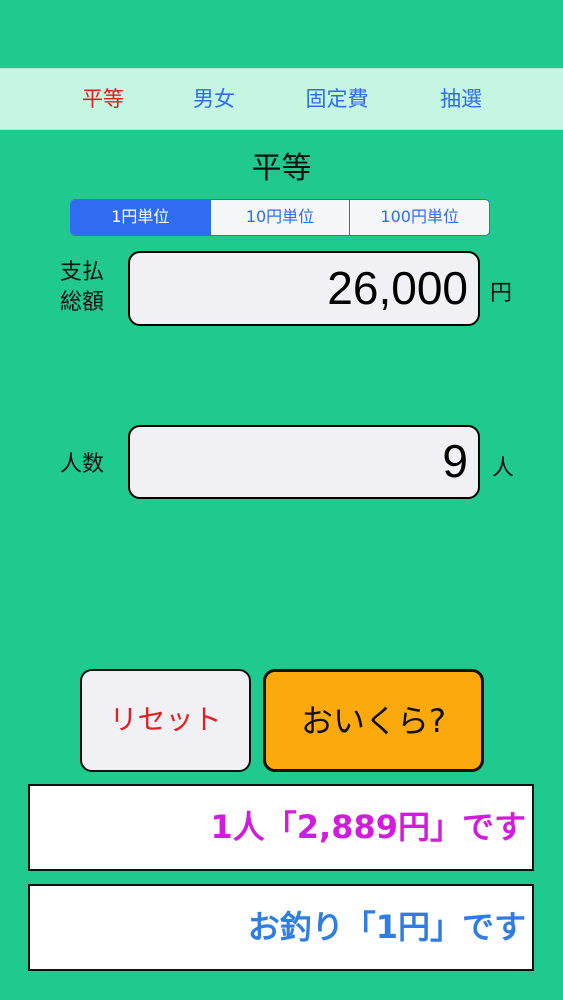 The image size is (563, 1000). What do you see at coordinates (461, 99) in the screenshot?
I see `tab-lottery: 抽選` at bounding box center [461, 99].